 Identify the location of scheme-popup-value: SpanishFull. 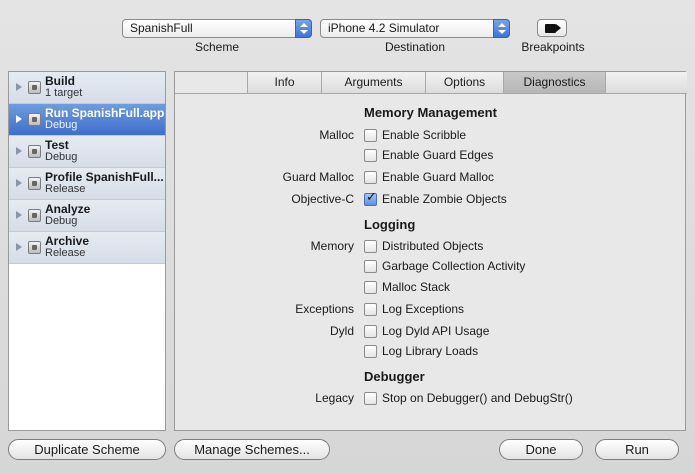
(161, 28).